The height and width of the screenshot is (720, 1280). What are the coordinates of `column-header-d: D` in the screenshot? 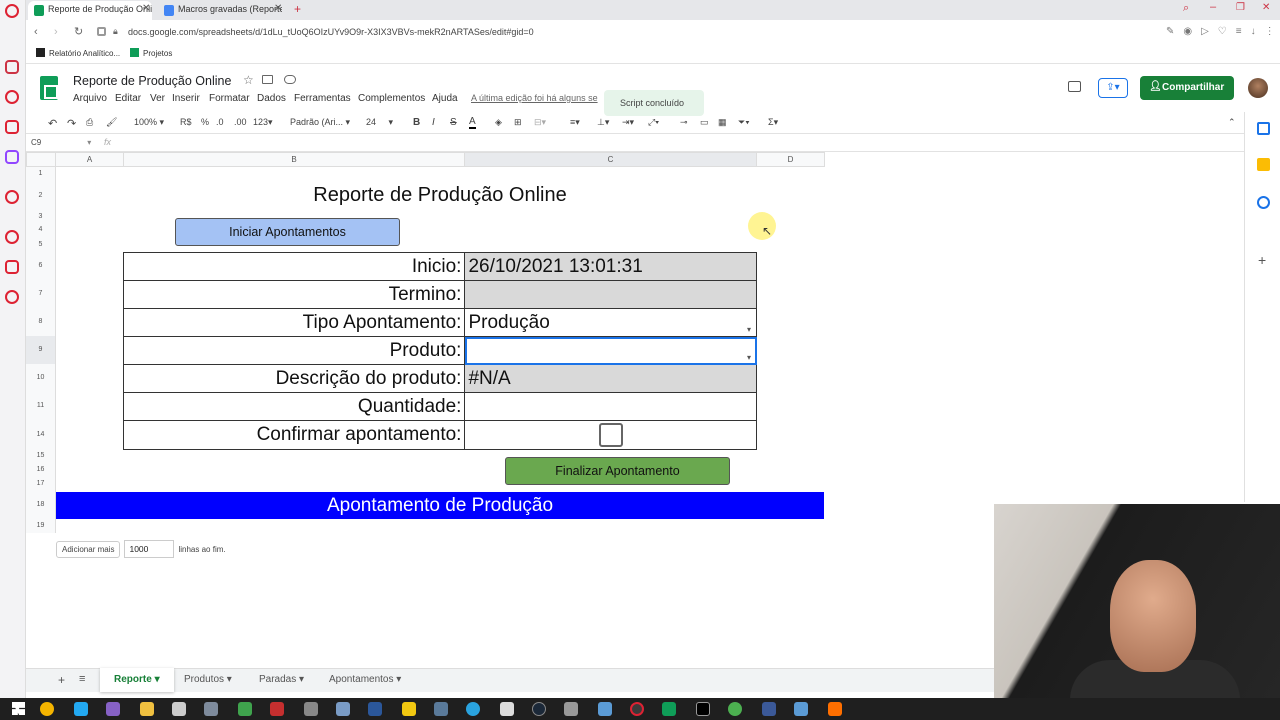 It's located at (791, 159).